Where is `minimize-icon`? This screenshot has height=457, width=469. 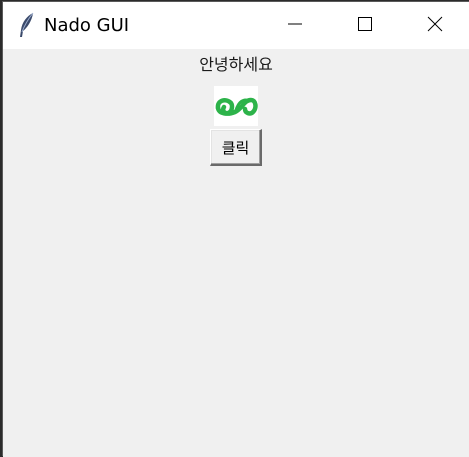 minimize-icon is located at coordinates (295, 26).